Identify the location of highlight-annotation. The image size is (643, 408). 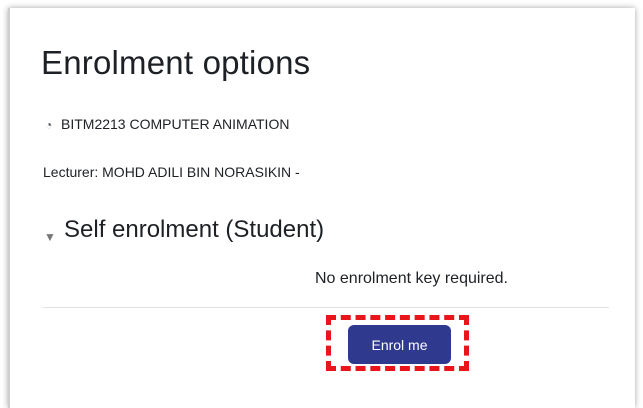
(397, 343).